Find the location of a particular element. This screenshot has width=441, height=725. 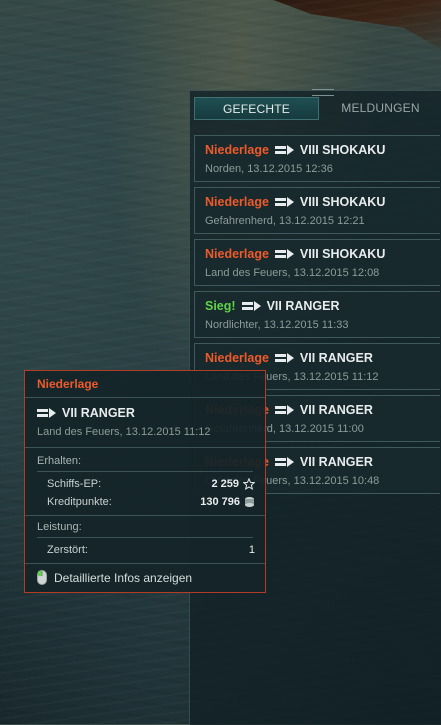

entry-title: Sieg! VII RANGER is located at coordinates (272, 306).